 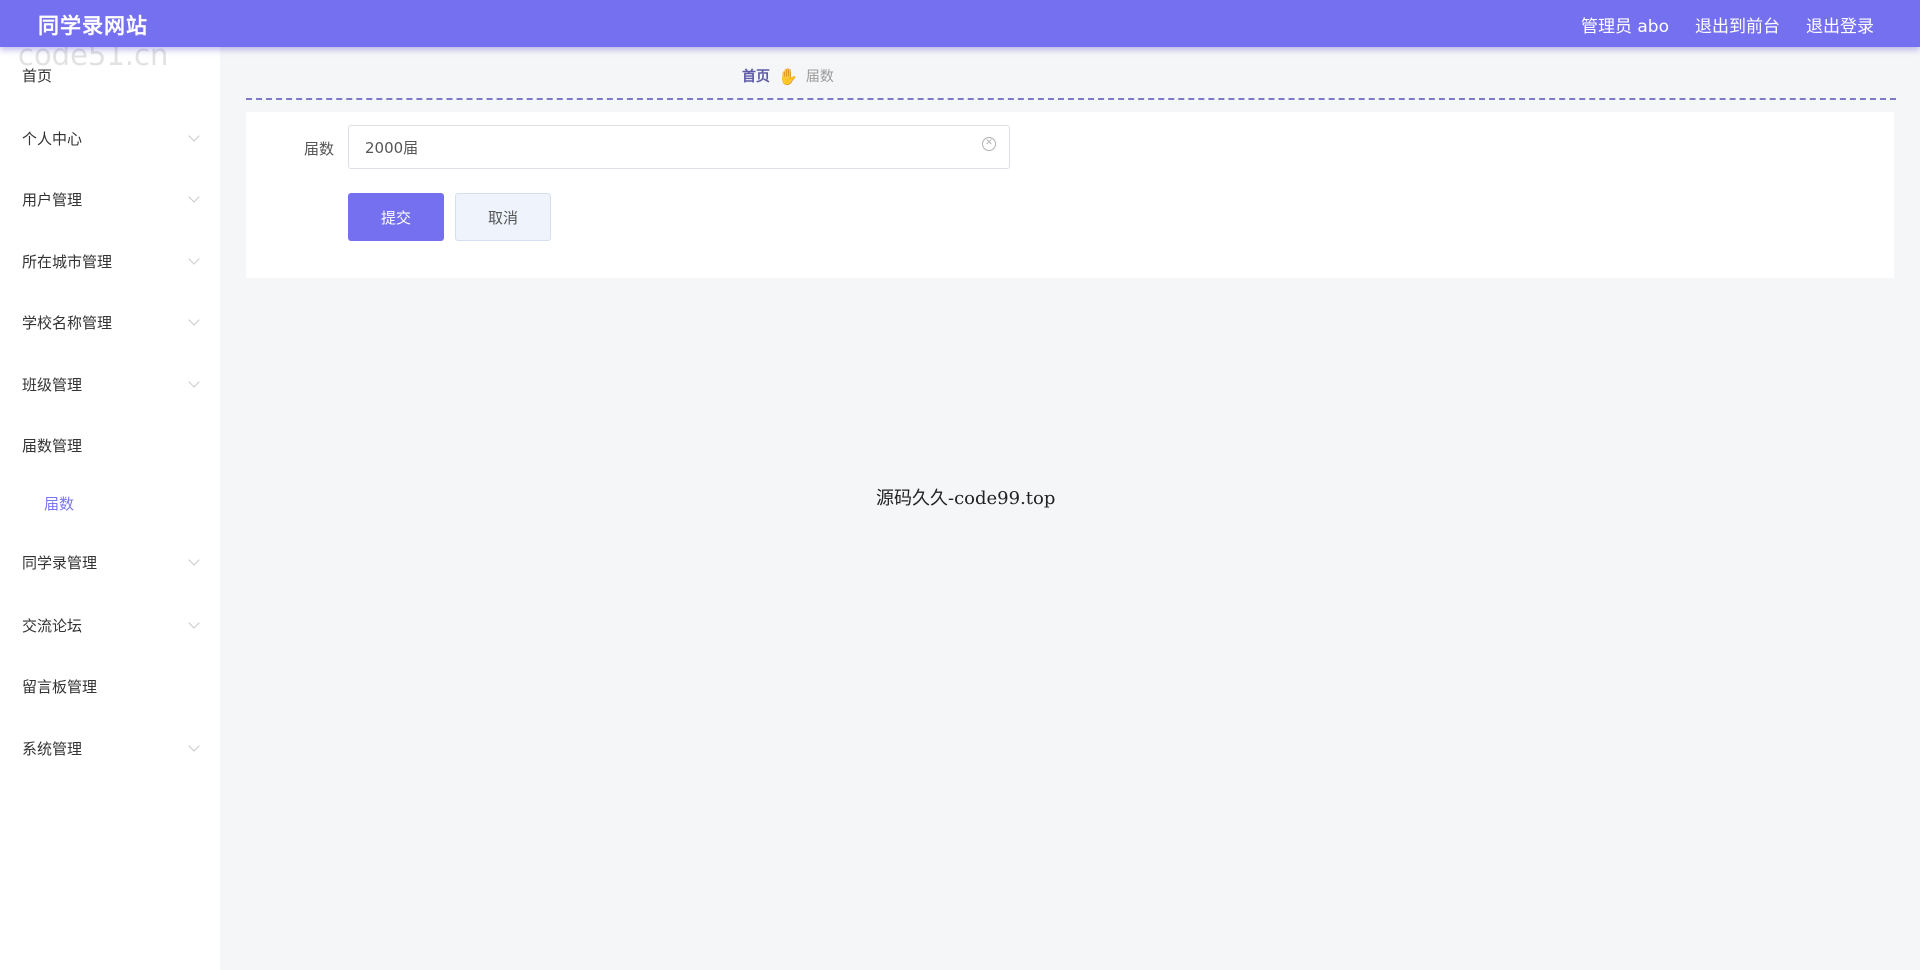 What do you see at coordinates (989, 144) in the screenshot?
I see `circle-x-icon: ✕` at bounding box center [989, 144].